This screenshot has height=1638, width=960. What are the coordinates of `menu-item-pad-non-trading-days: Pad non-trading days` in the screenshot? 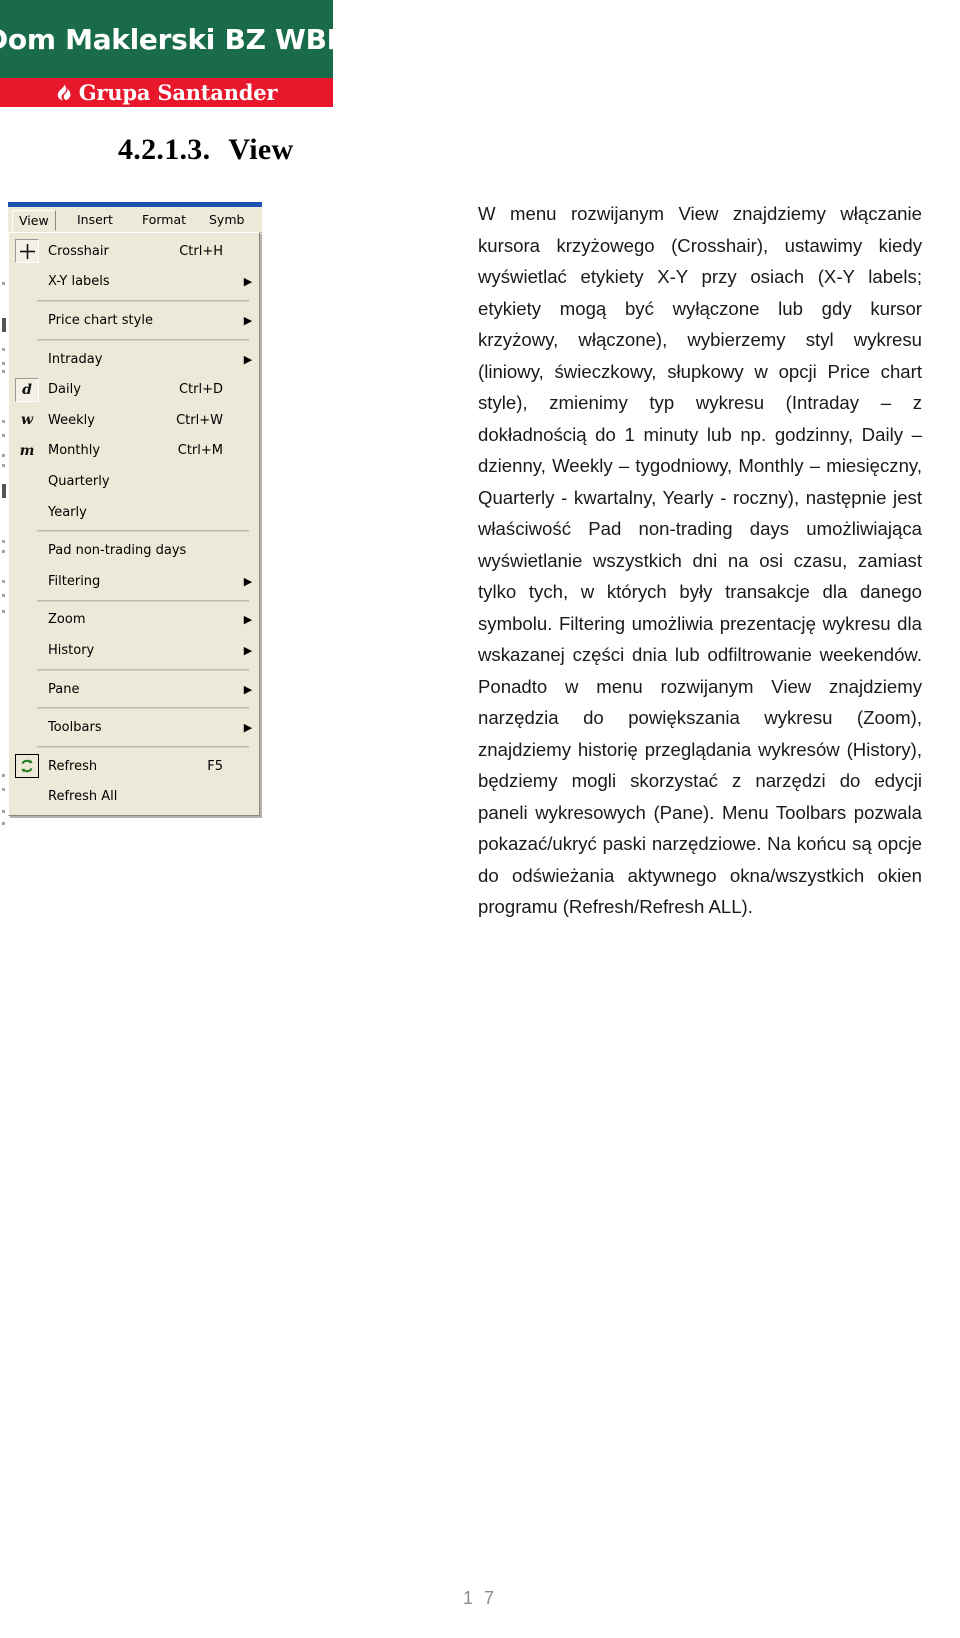 It's located at (134, 550).